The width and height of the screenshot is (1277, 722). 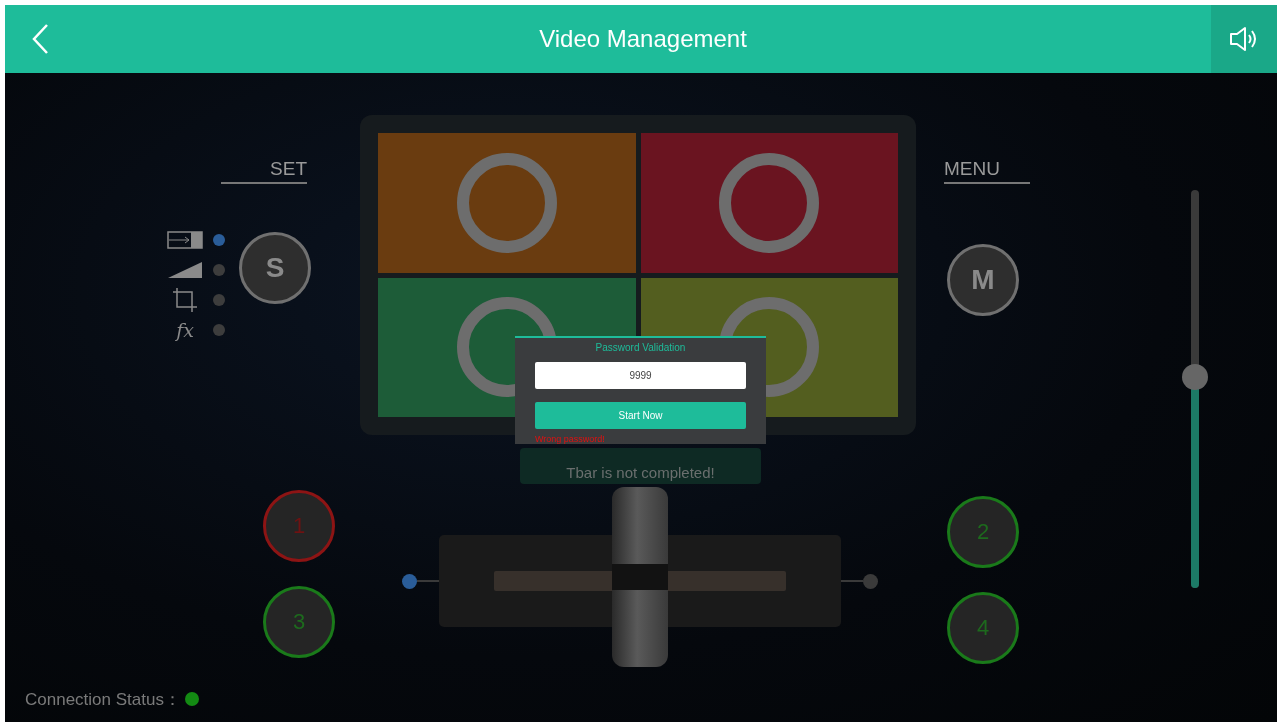 What do you see at coordinates (299, 526) in the screenshot?
I see `source-button: 1` at bounding box center [299, 526].